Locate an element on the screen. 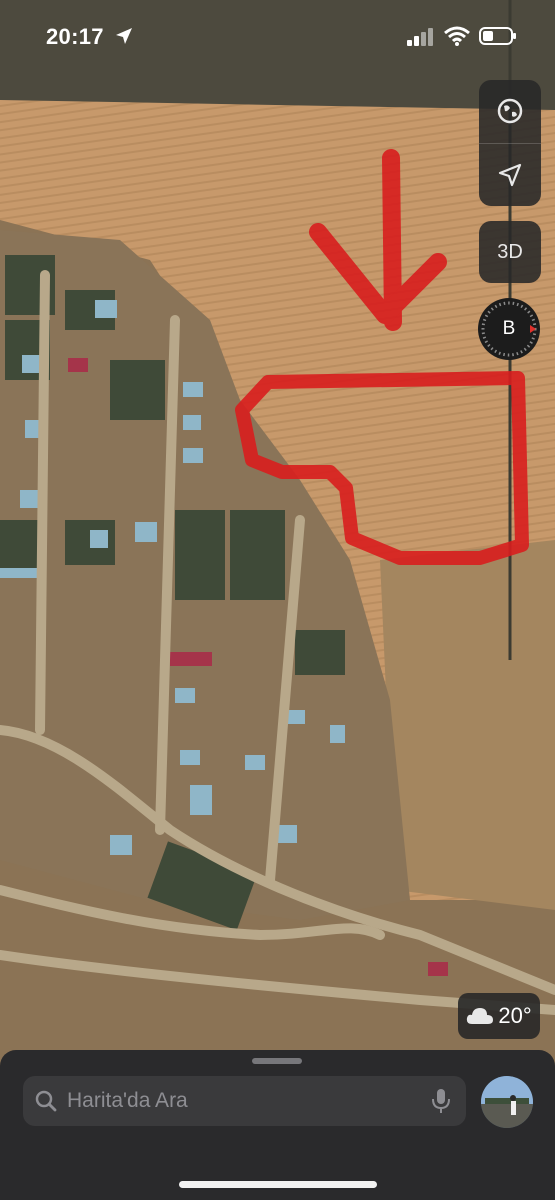  microphone-icon is located at coordinates (441, 1101).